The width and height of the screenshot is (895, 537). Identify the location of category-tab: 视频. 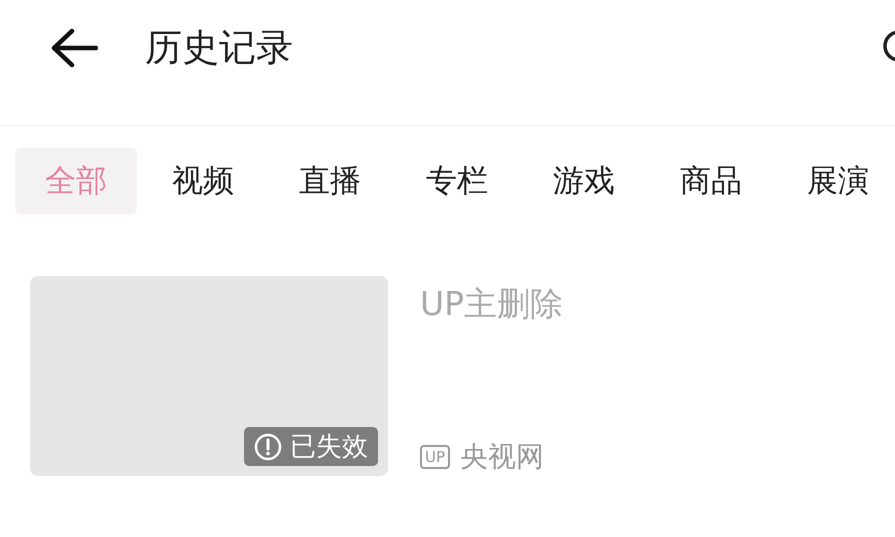
(203, 181).